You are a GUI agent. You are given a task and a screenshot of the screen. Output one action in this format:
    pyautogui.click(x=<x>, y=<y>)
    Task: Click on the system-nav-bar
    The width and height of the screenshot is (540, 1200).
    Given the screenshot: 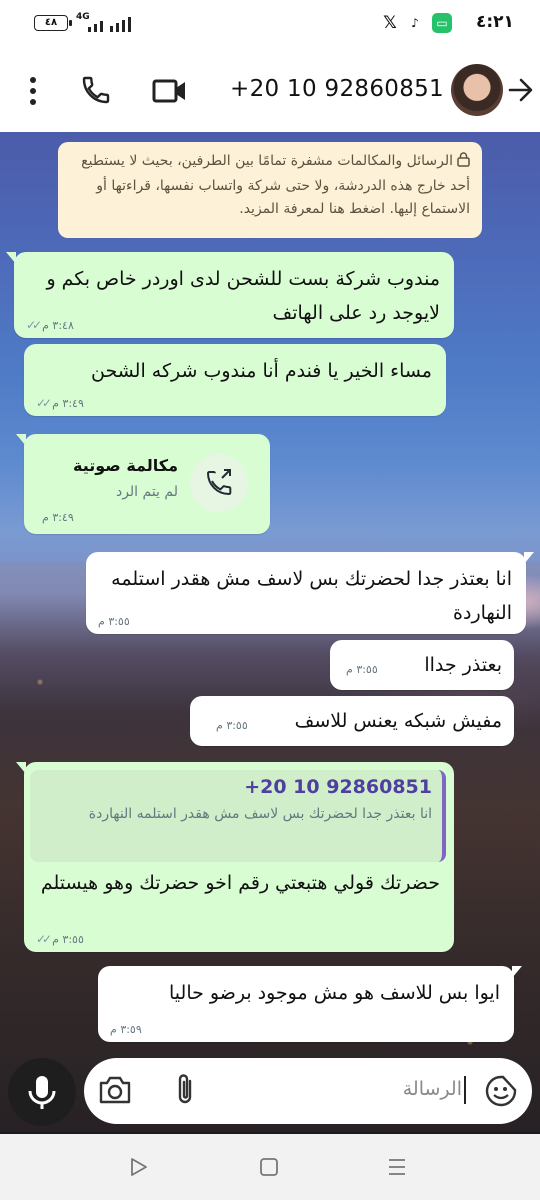 What is the action you would take?
    pyautogui.click(x=270, y=1167)
    